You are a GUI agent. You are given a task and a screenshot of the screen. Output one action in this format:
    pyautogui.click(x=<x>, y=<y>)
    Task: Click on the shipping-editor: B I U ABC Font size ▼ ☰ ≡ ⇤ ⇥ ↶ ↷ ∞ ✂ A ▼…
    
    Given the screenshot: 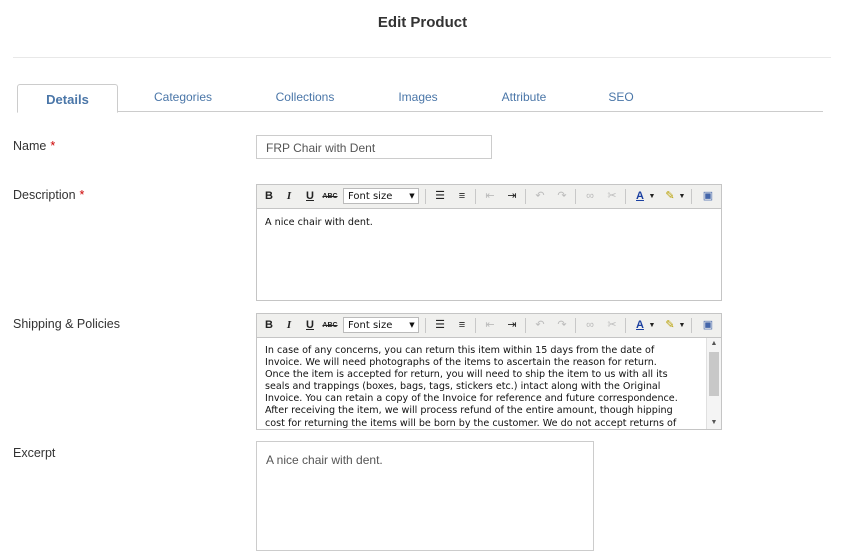 What is the action you would take?
    pyautogui.click(x=489, y=371)
    